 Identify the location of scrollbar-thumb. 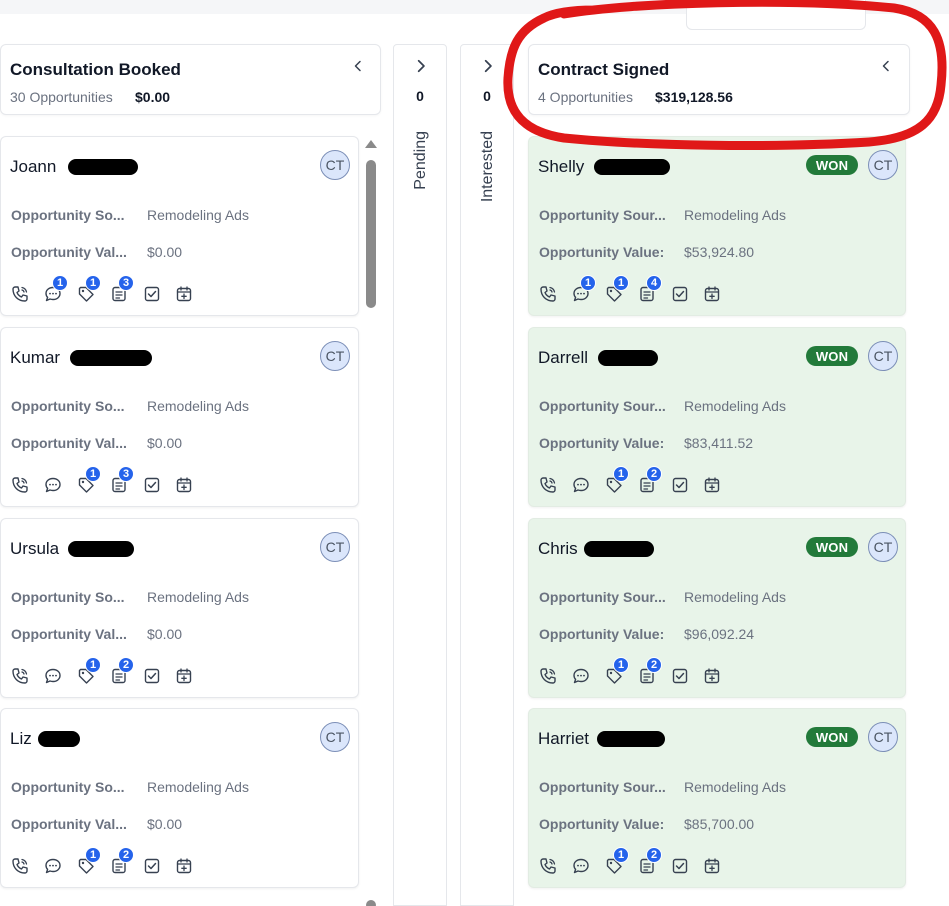
(371, 234).